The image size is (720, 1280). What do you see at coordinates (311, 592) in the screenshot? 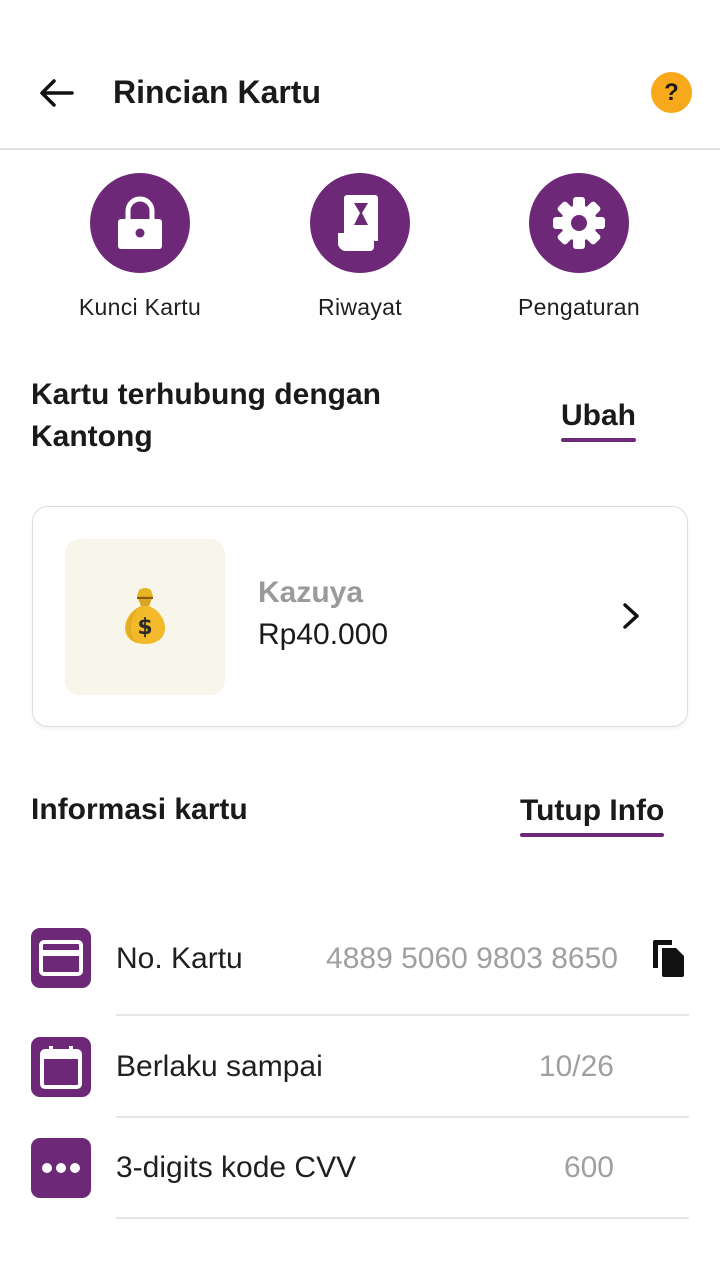
I see `pocket-name: Kazuya` at bounding box center [311, 592].